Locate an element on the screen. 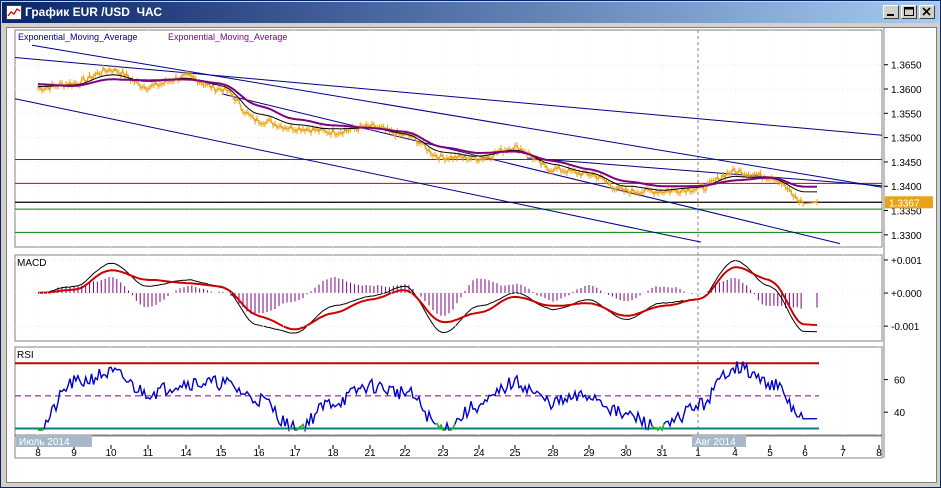  x-tick-label: 29 is located at coordinates (589, 453).